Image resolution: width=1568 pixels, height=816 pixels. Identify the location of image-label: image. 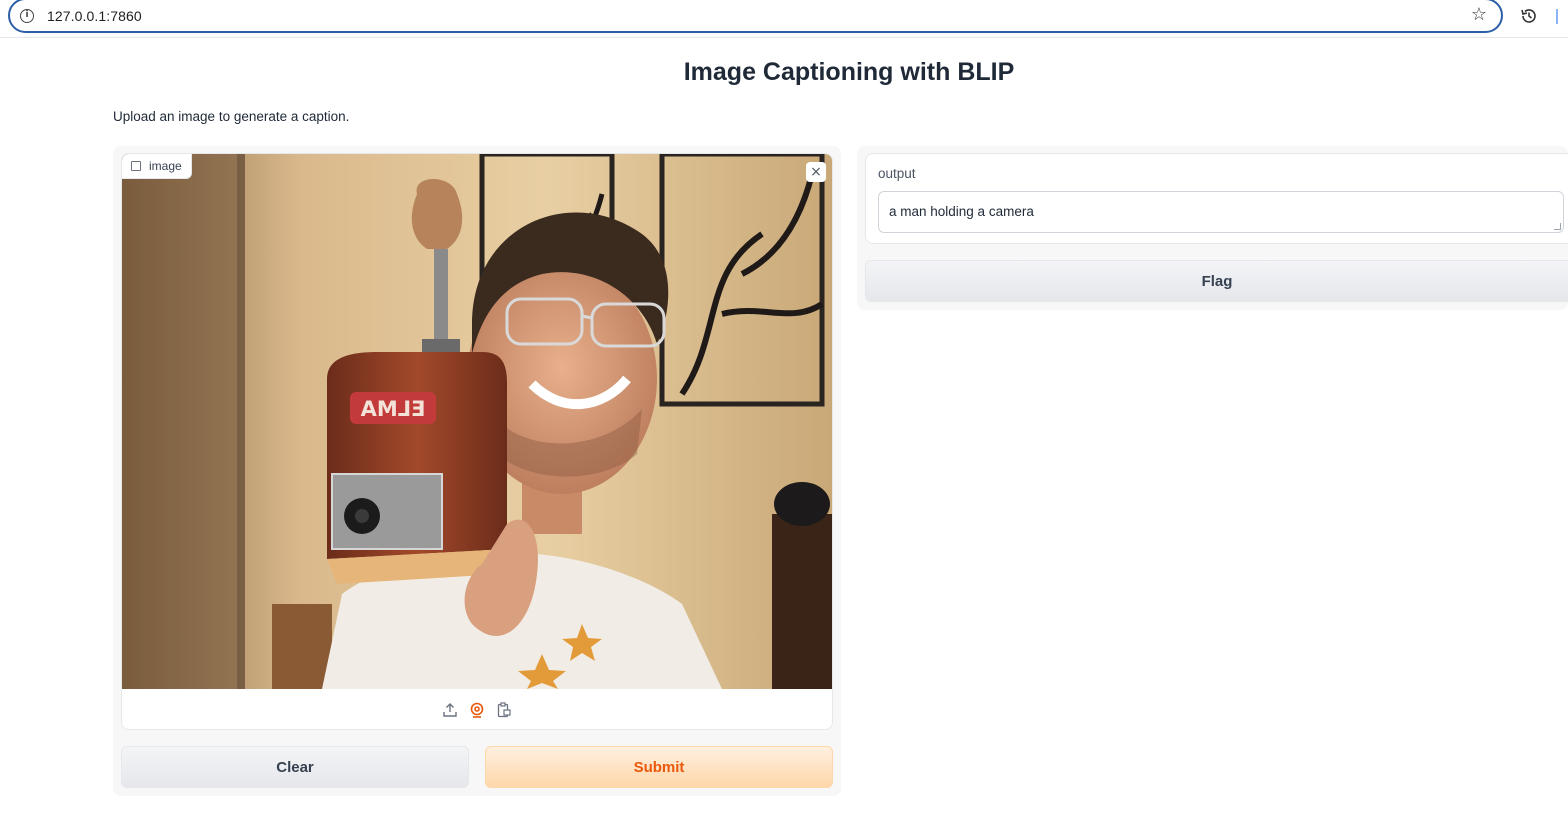
(157, 166).